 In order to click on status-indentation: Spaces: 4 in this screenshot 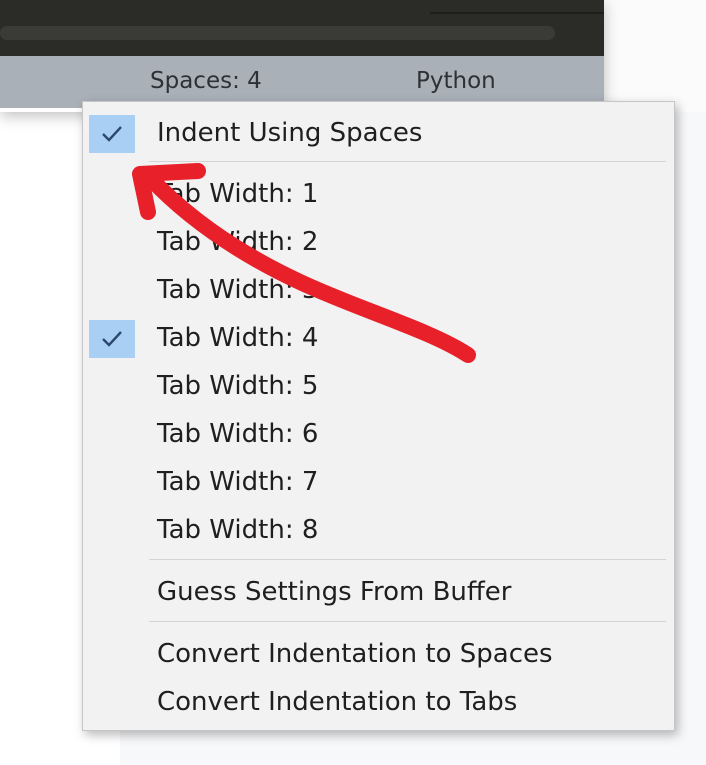, I will do `click(206, 81)`.